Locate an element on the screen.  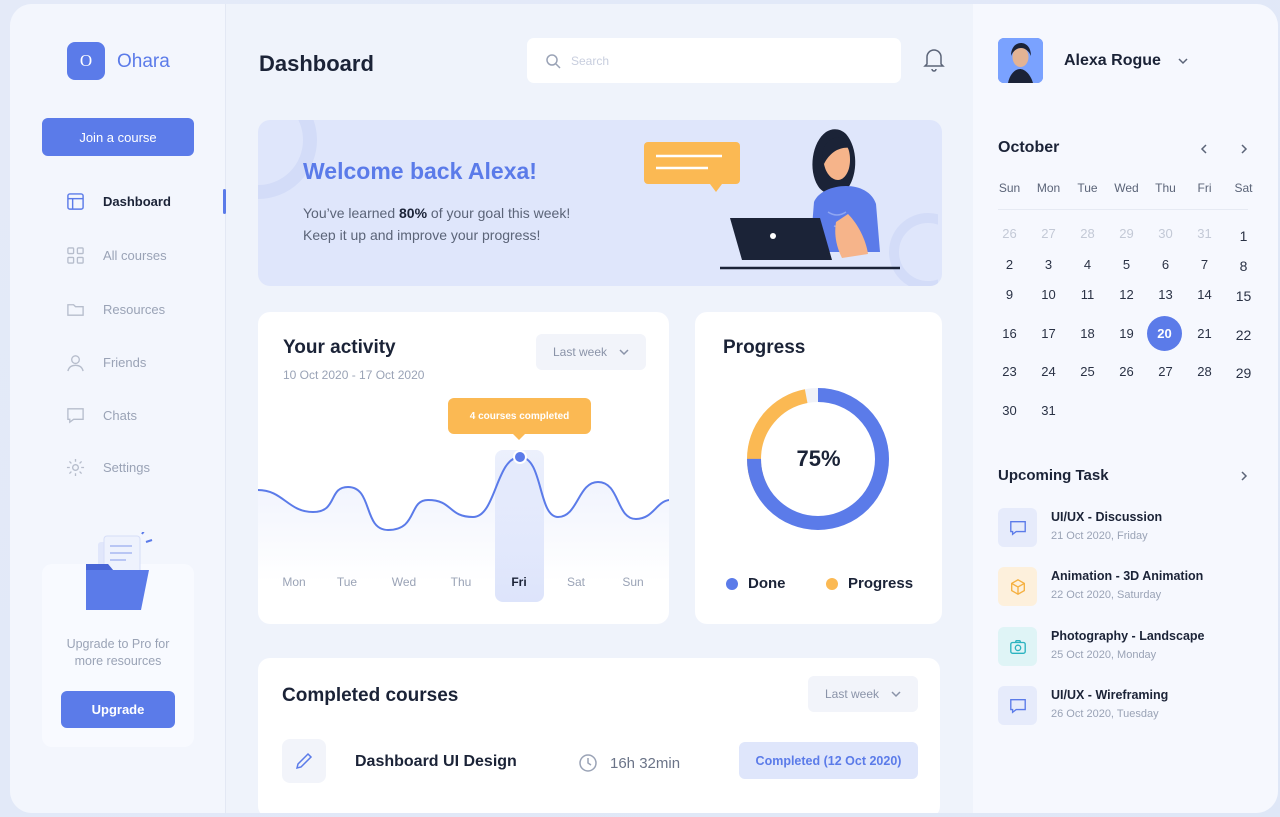
sidebar-item-chats: Chats is located at coordinates (101, 415).